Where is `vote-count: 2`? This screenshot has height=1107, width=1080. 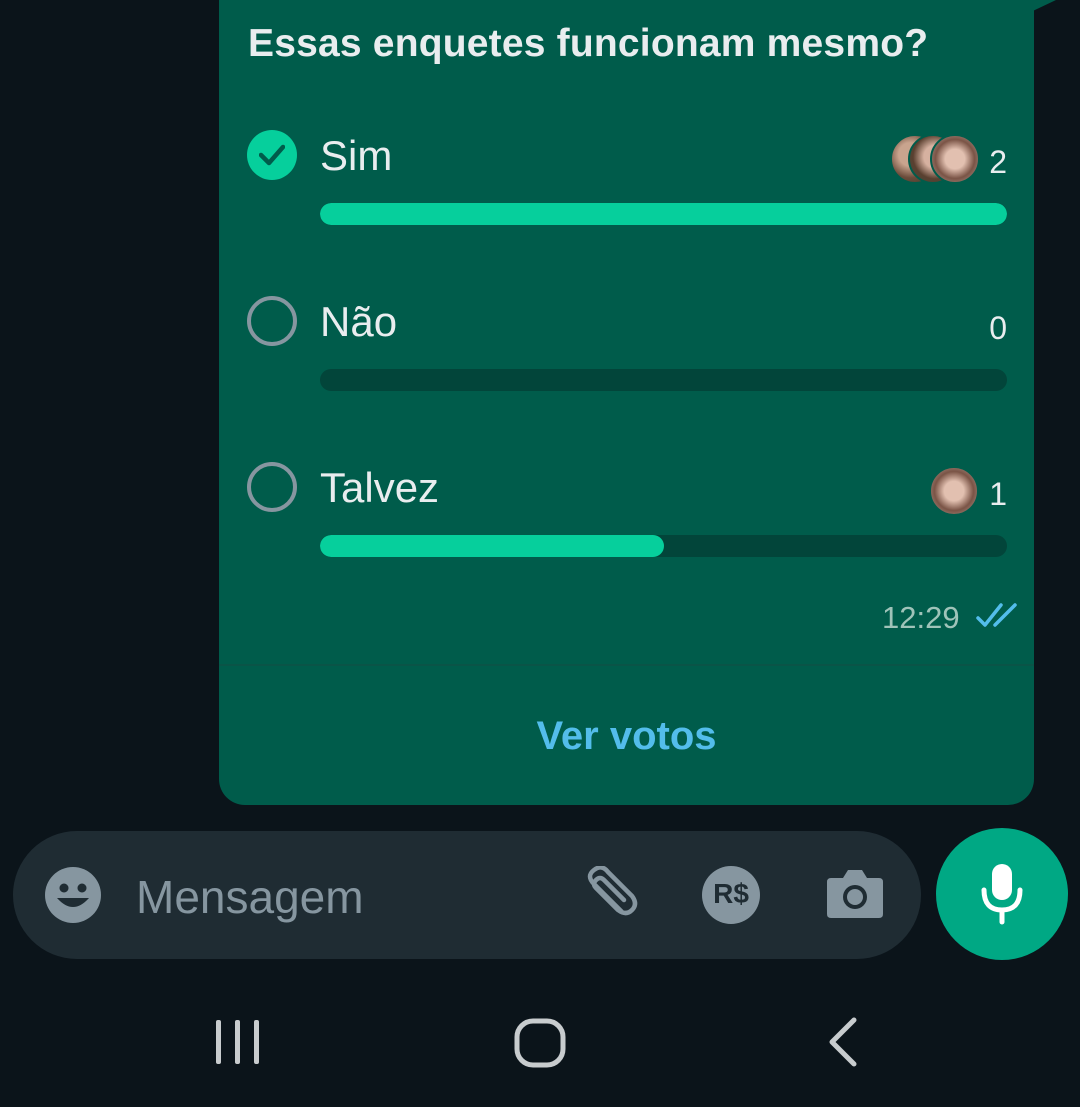 vote-count: 2 is located at coordinates (998, 162).